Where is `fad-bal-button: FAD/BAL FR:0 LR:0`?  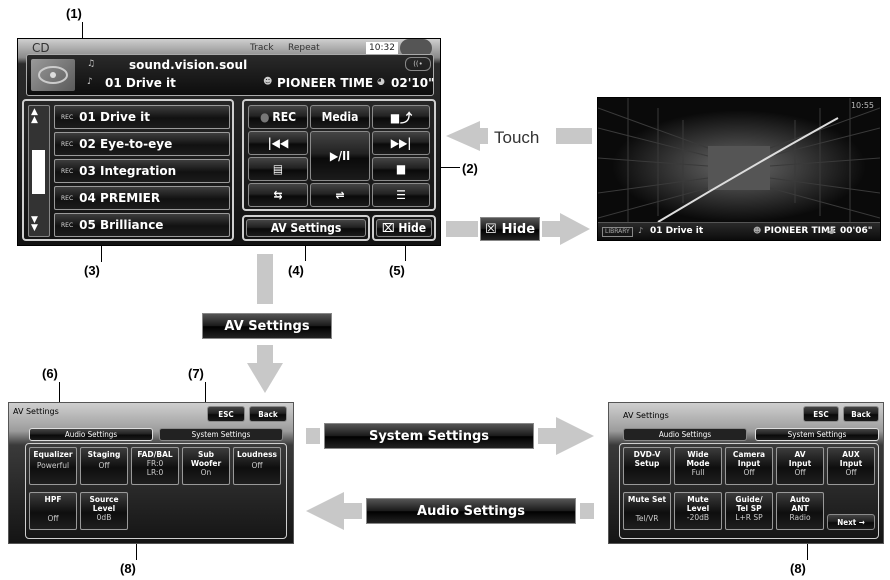 fad-bal-button: FAD/BAL FR:0 LR:0 is located at coordinates (155, 466).